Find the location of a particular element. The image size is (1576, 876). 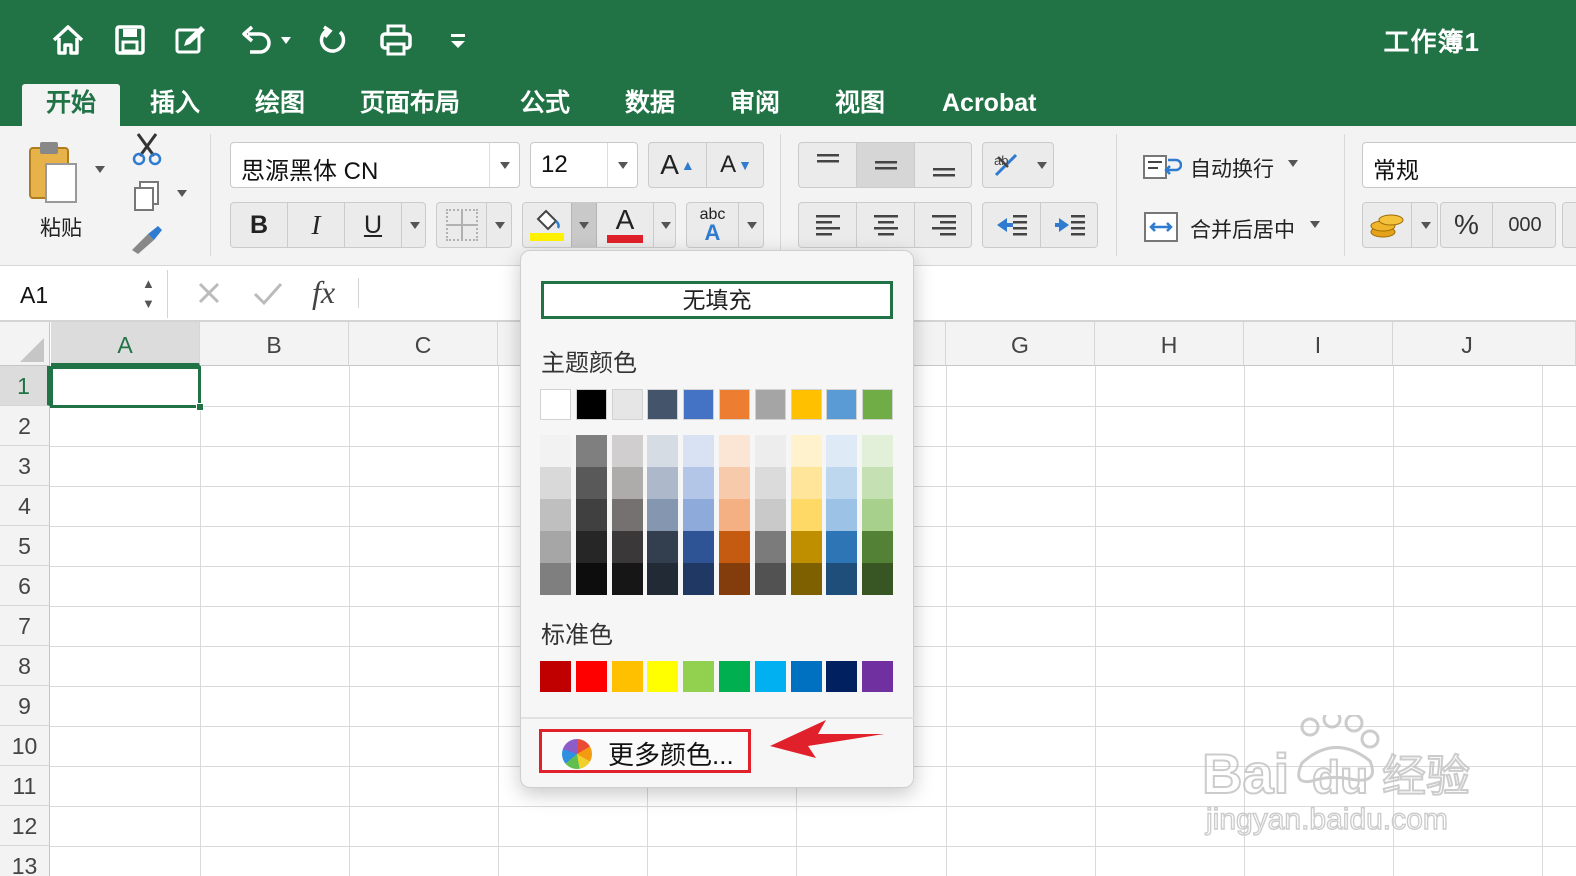

name-box-up-icon: ▲ is located at coordinates (148, 283).